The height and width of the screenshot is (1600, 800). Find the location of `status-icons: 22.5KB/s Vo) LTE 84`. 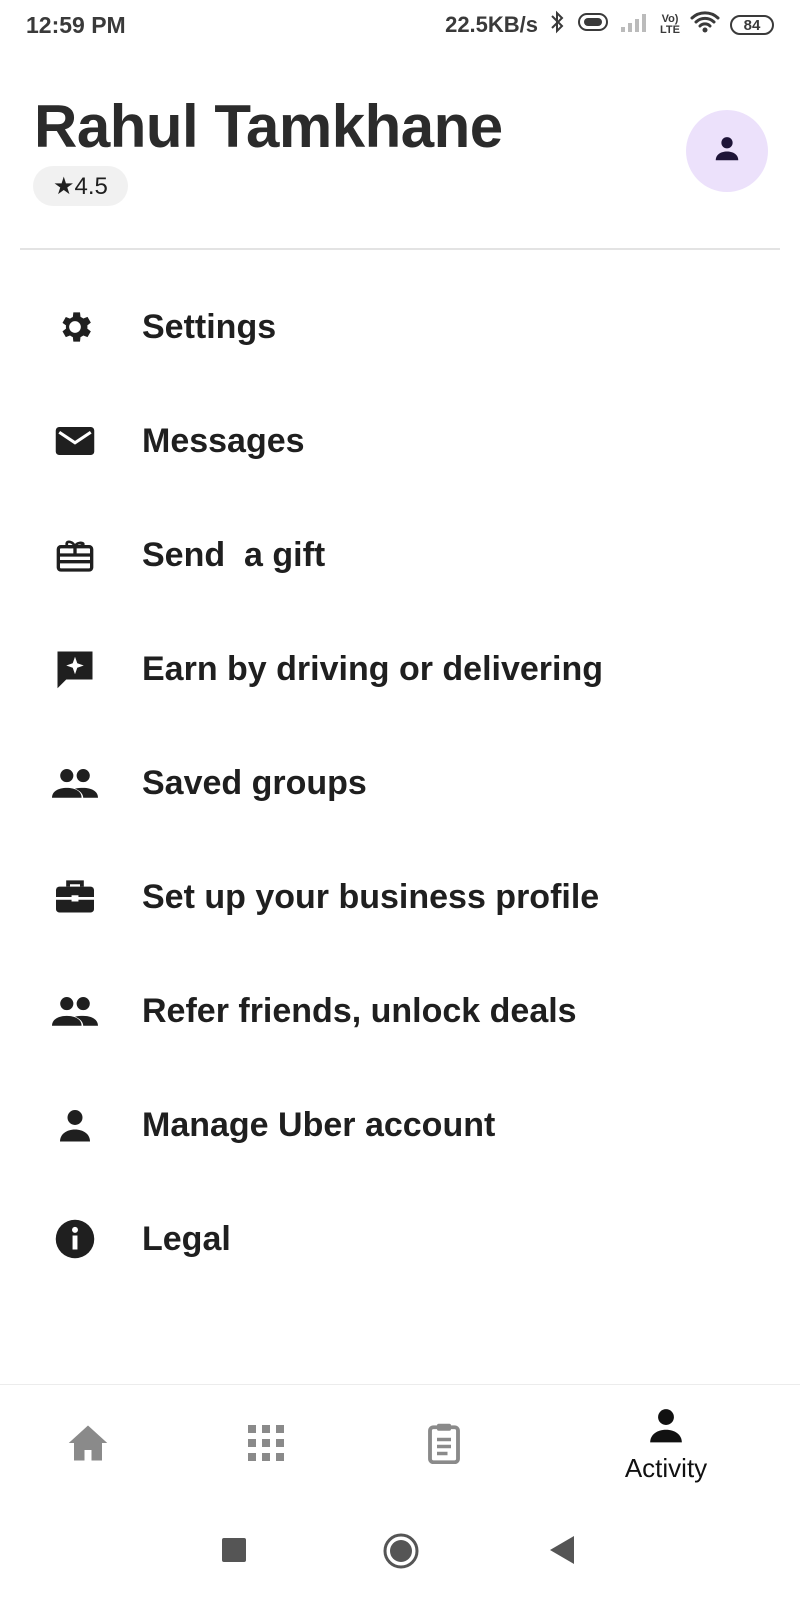

status-icons: 22.5KB/s Vo) LTE 84 is located at coordinates (609, 25).